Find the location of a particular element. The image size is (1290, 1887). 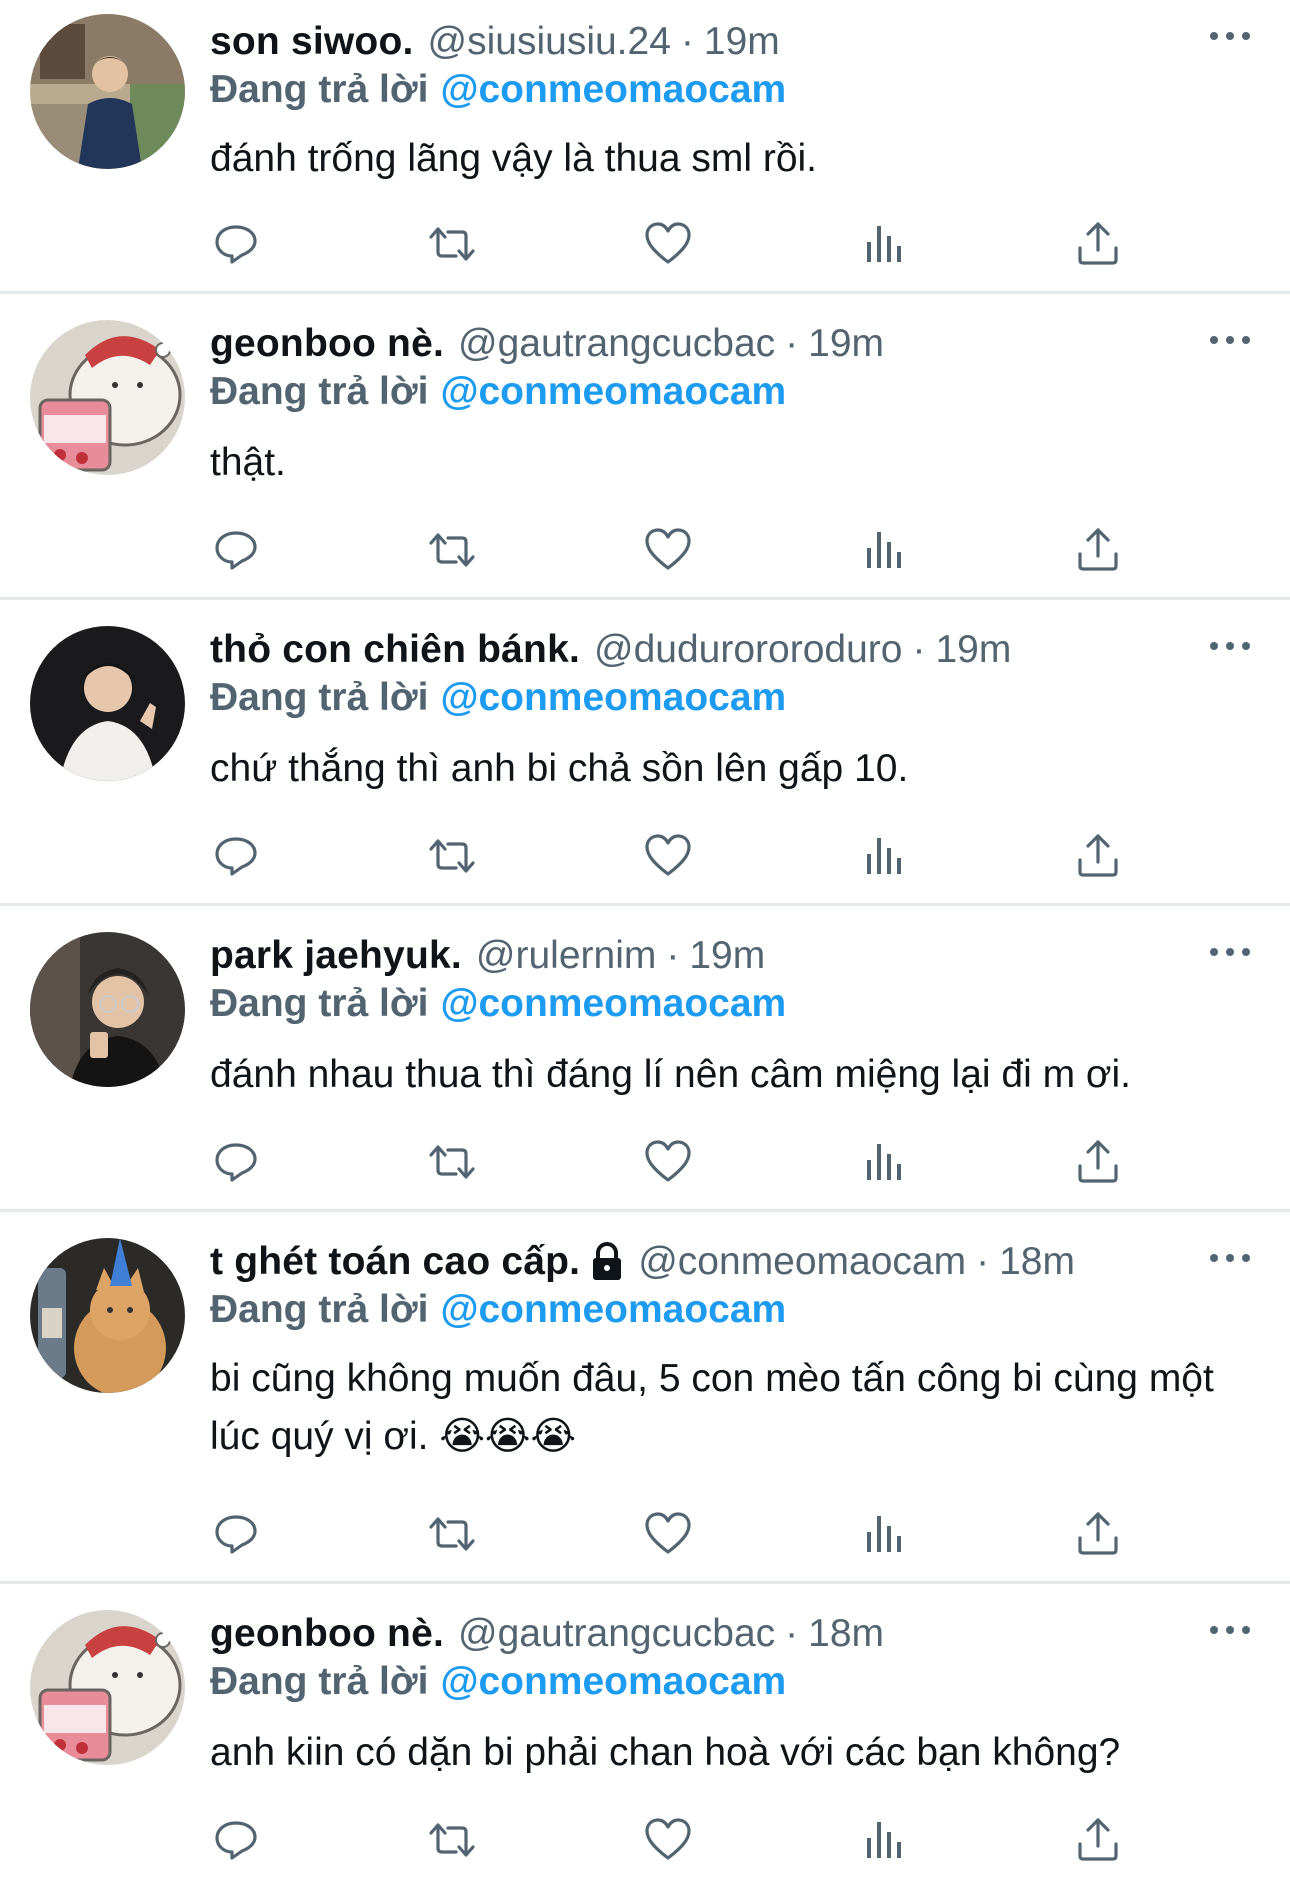

display-name: park jaehyuk. is located at coordinates (336, 956).